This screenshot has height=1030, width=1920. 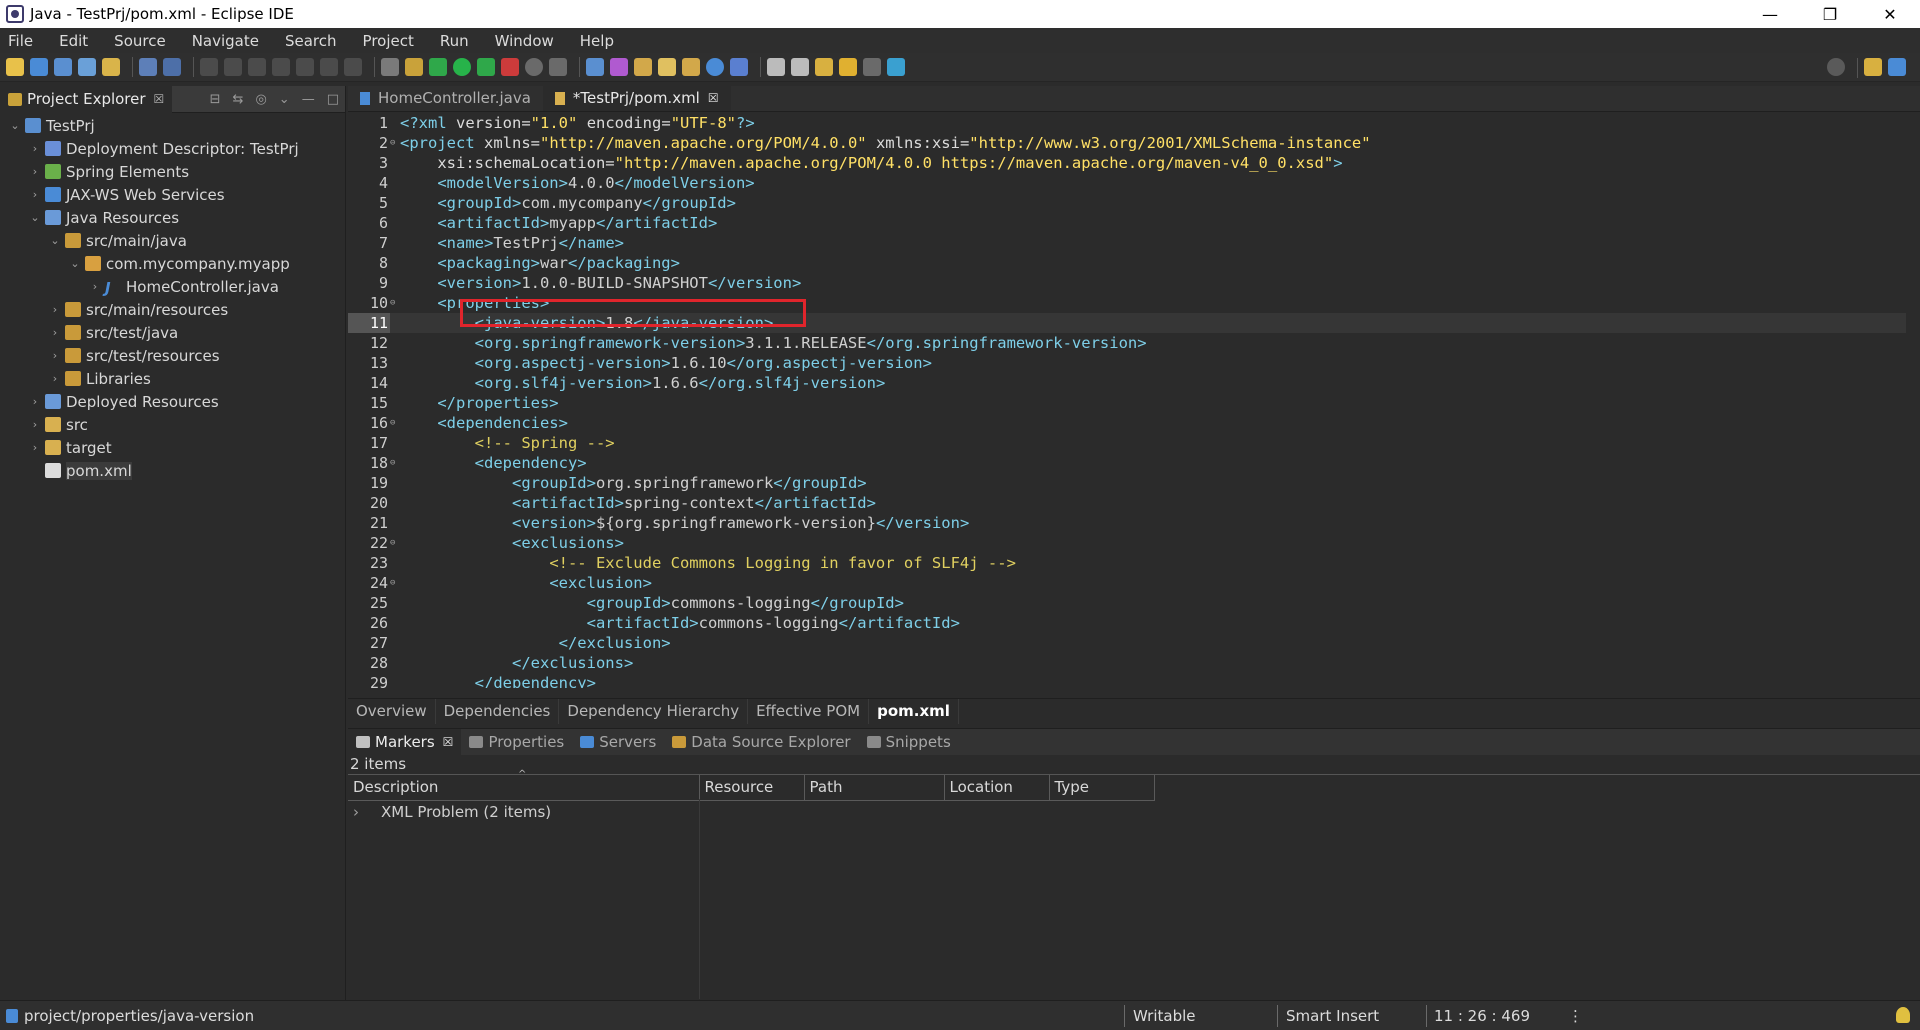 I want to click on publish-icon, so click(x=558, y=67).